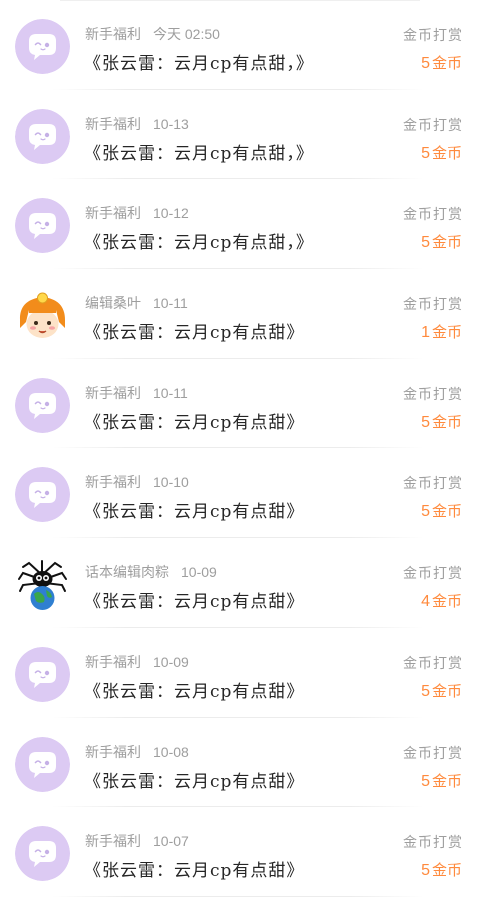 This screenshot has width=480, height=901. Describe the element at coordinates (240, 404) in the screenshot. I see `reward-row: 新手福利 10-11 《张云雷：云月cp有点甜》 金币打赏 5 金币` at that location.